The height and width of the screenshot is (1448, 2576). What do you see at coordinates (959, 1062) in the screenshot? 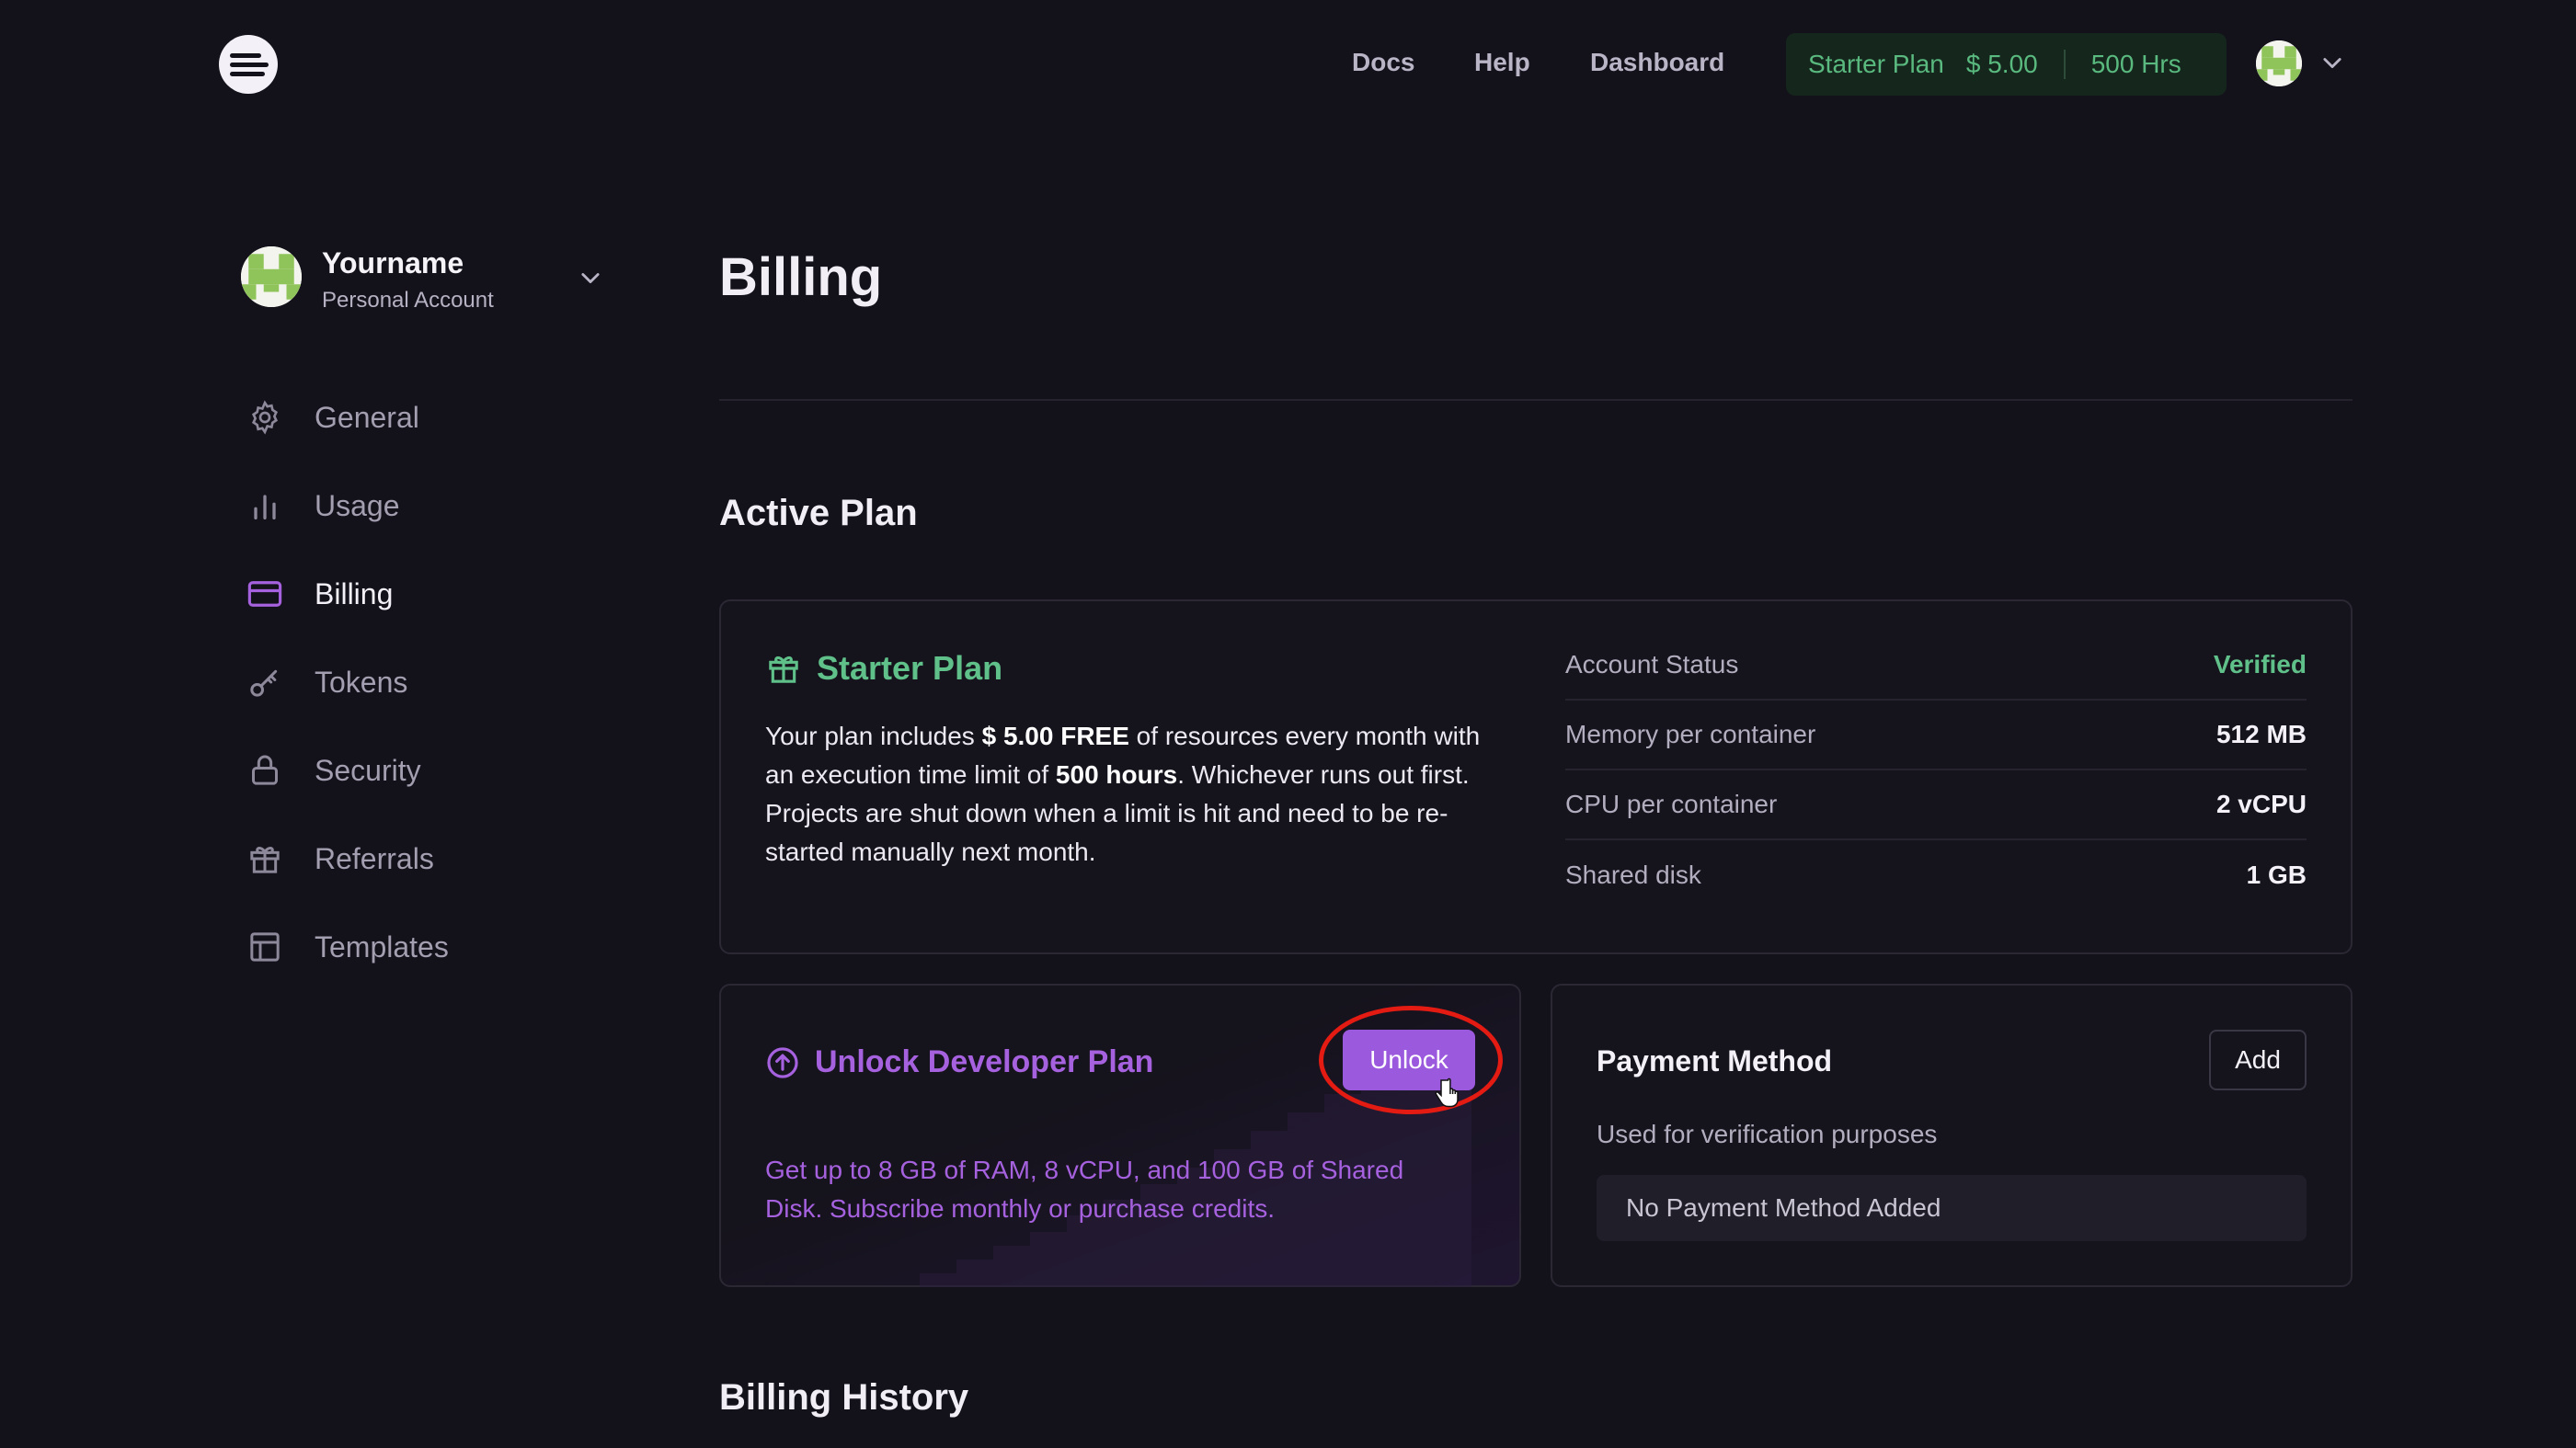
I see `unlock-plan-title: Unlock Developer Plan` at bounding box center [959, 1062].